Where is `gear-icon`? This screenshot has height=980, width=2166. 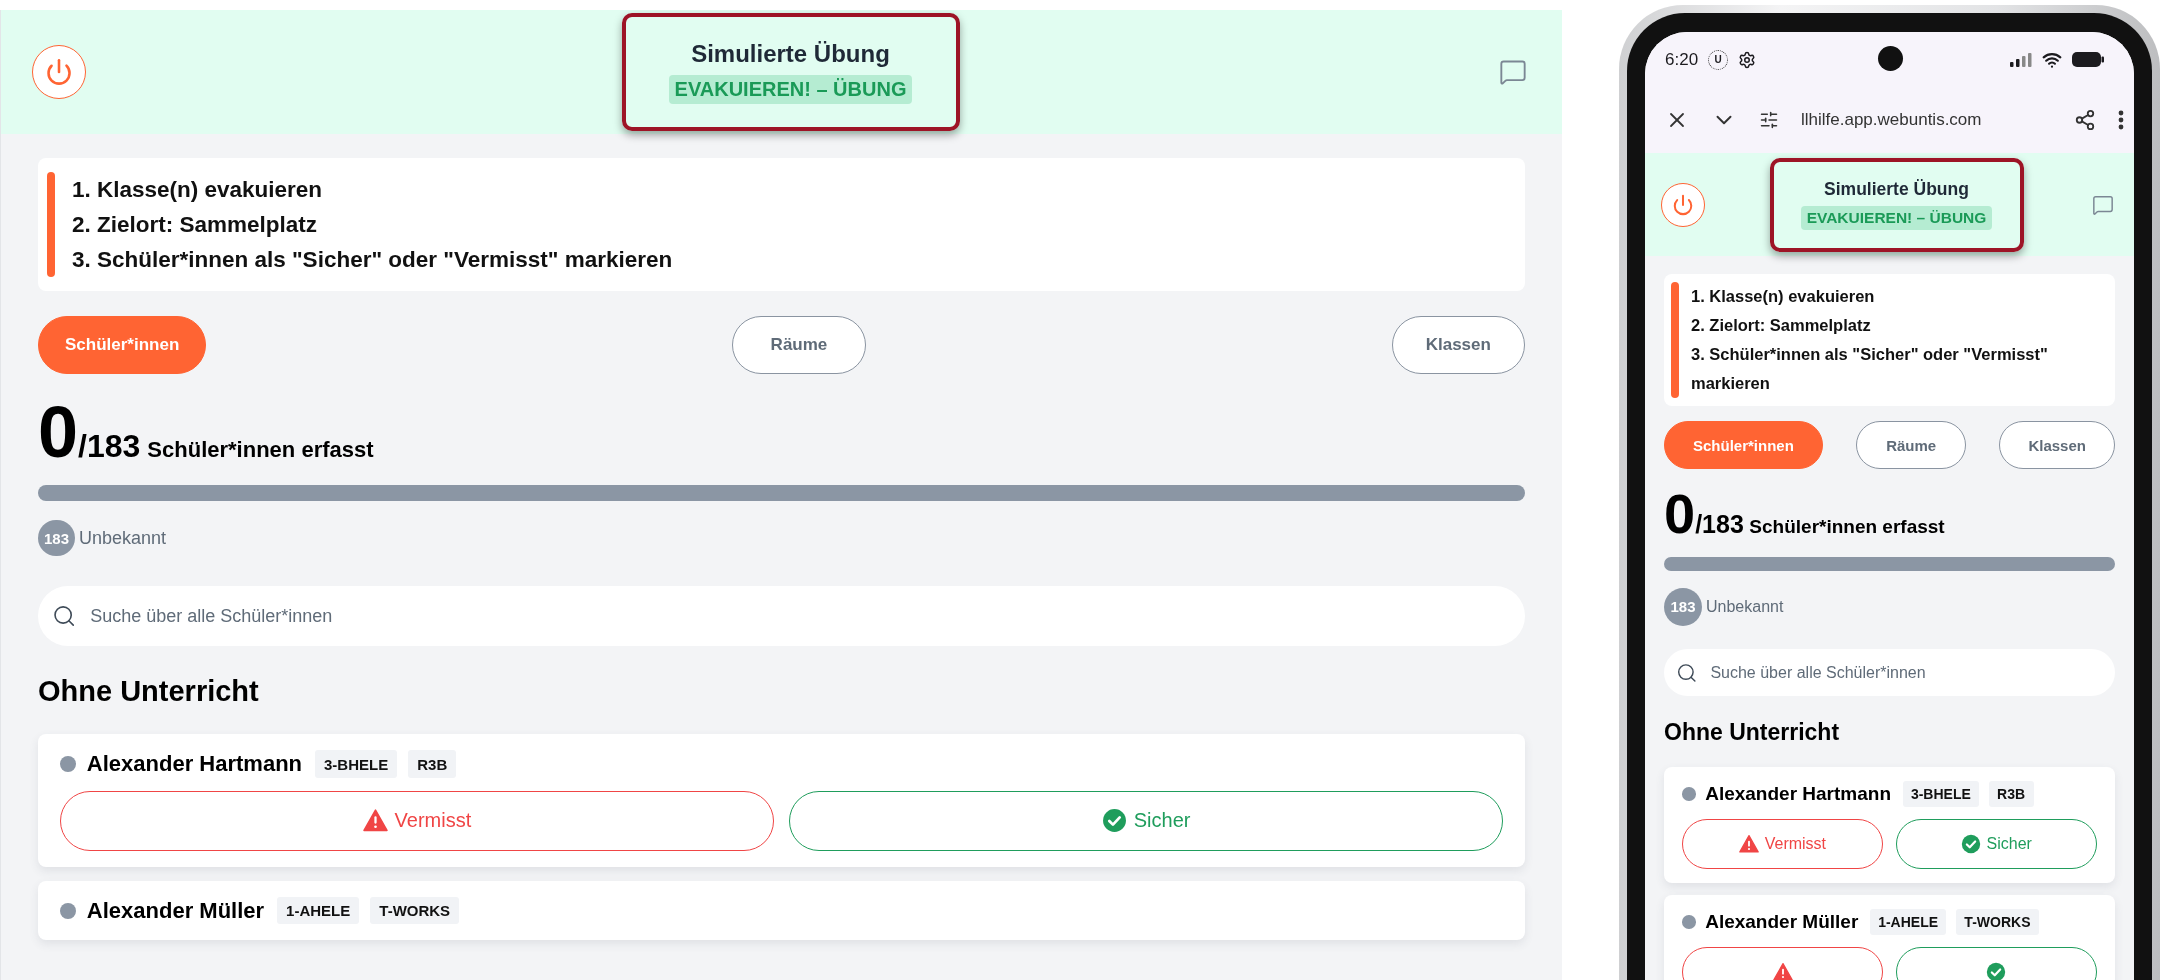
gear-icon is located at coordinates (1747, 59).